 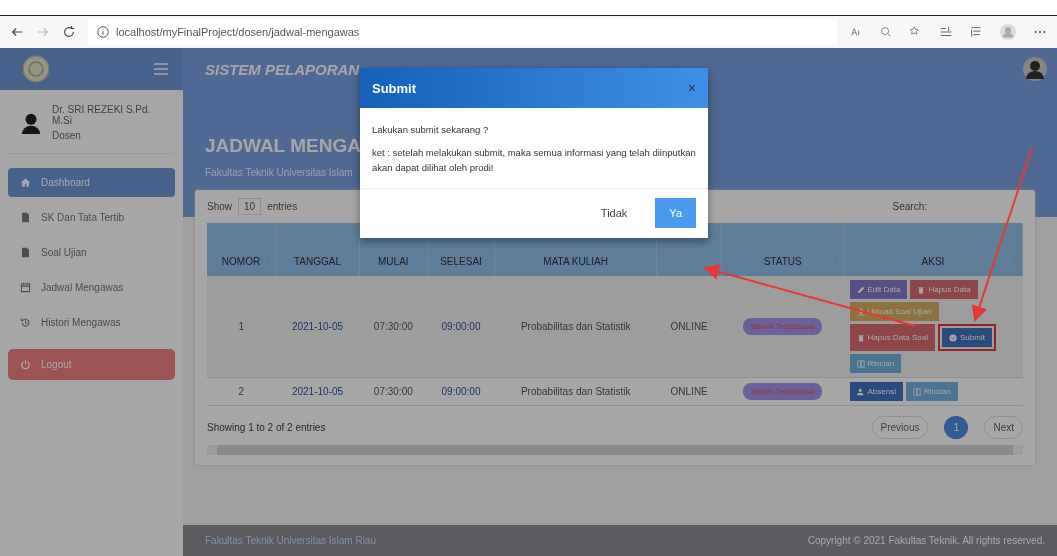 What do you see at coordinates (283, 146) in the screenshot?
I see `page-title: JADWAL MENGA` at bounding box center [283, 146].